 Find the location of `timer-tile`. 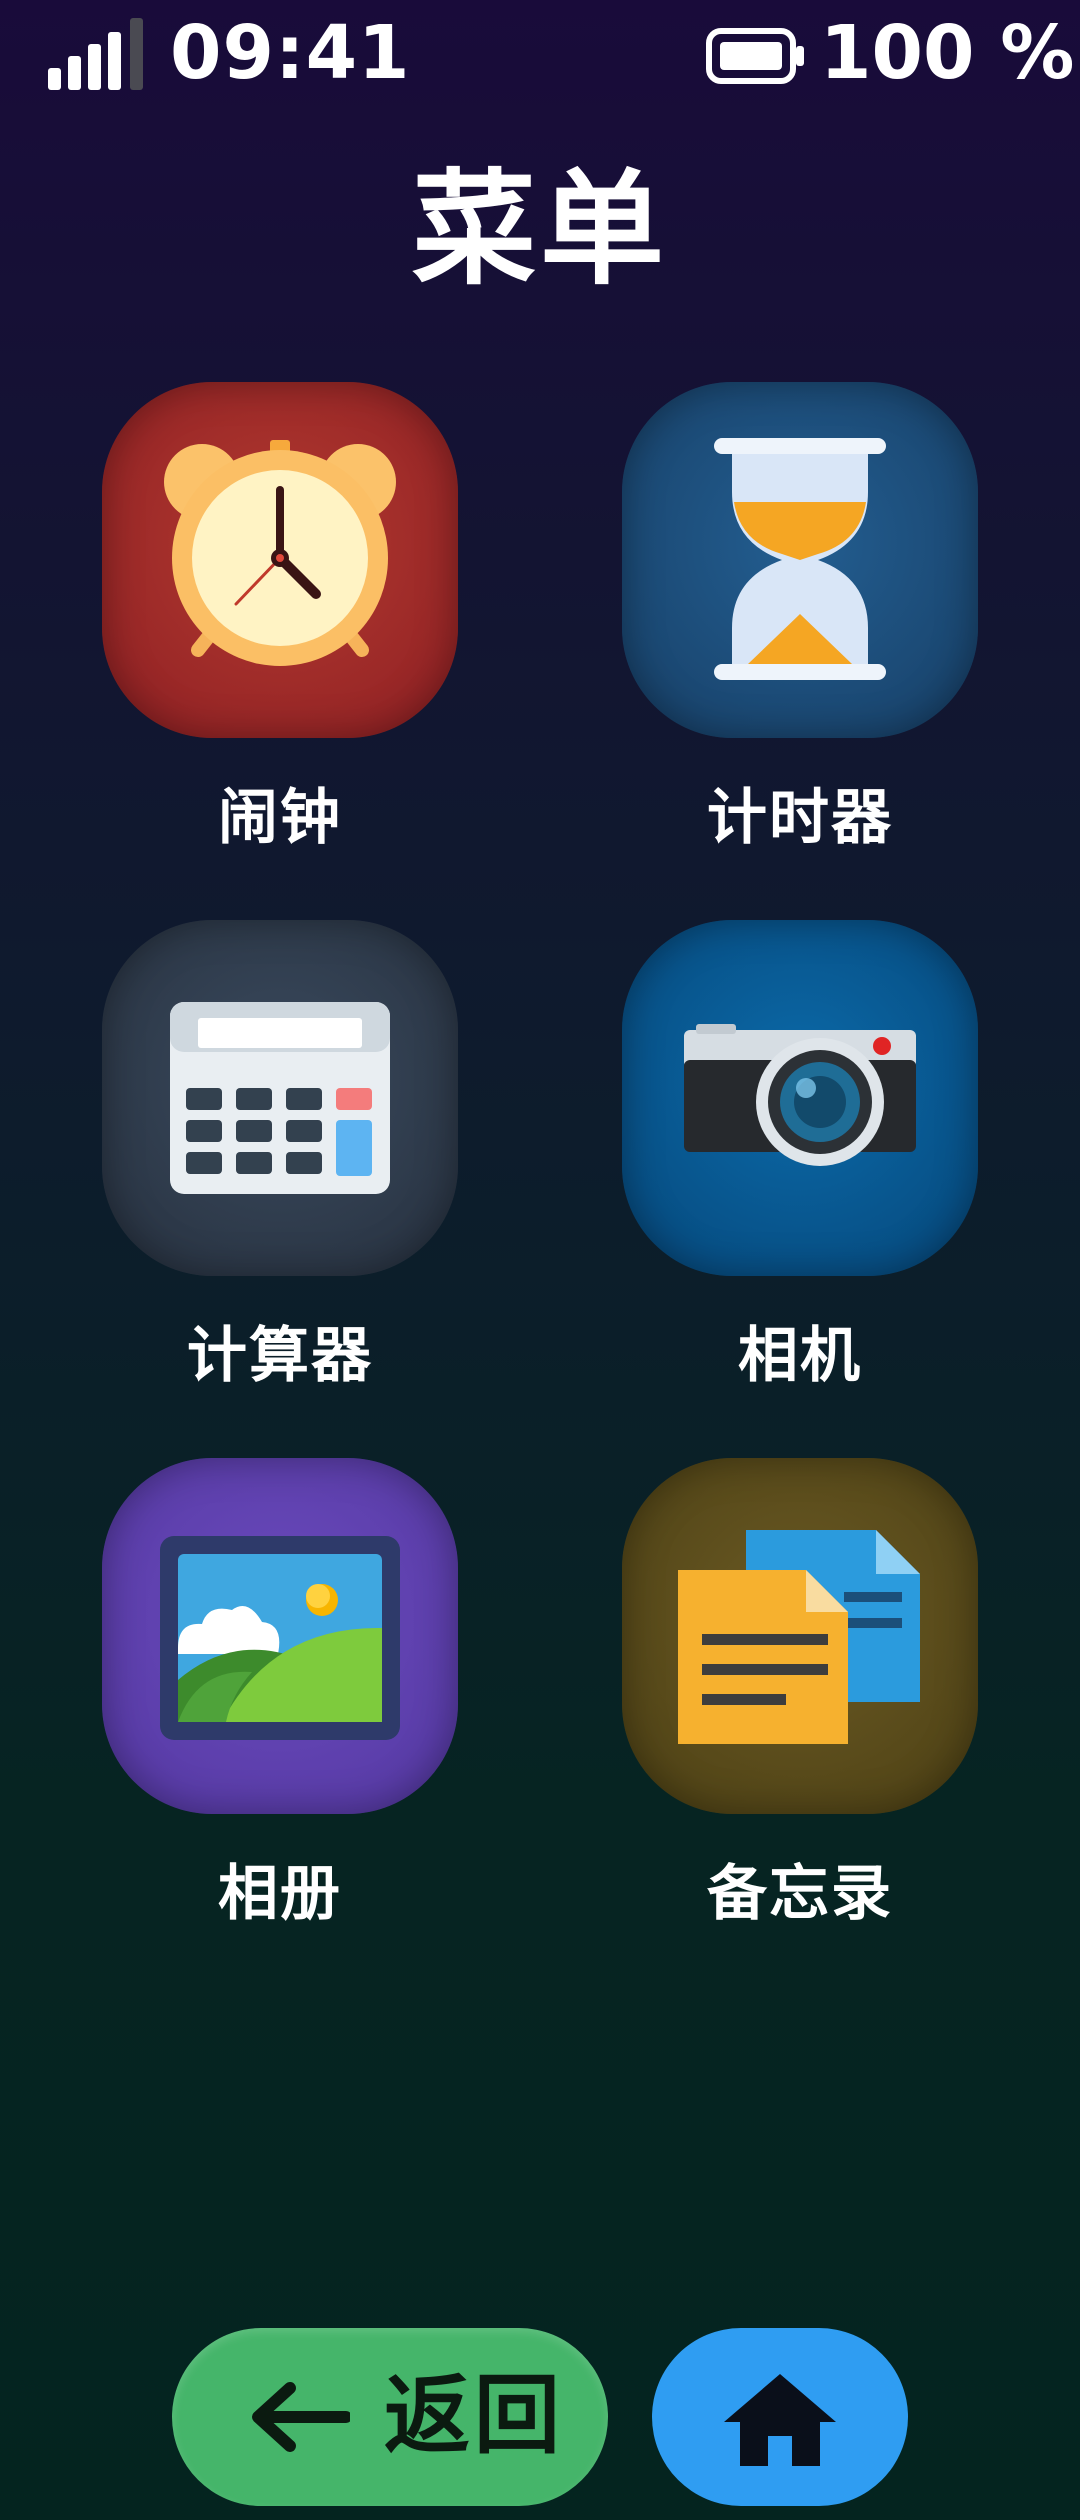

timer-tile is located at coordinates (800, 560).